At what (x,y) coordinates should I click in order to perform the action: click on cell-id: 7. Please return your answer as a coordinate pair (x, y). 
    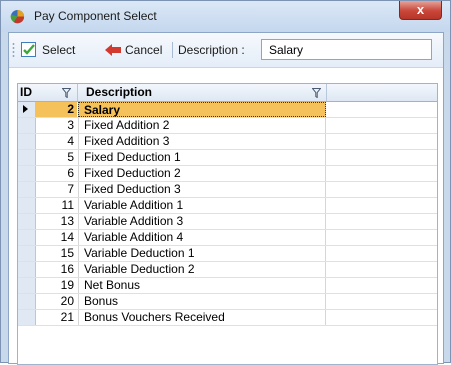
    Looking at the image, I should click on (56, 189).